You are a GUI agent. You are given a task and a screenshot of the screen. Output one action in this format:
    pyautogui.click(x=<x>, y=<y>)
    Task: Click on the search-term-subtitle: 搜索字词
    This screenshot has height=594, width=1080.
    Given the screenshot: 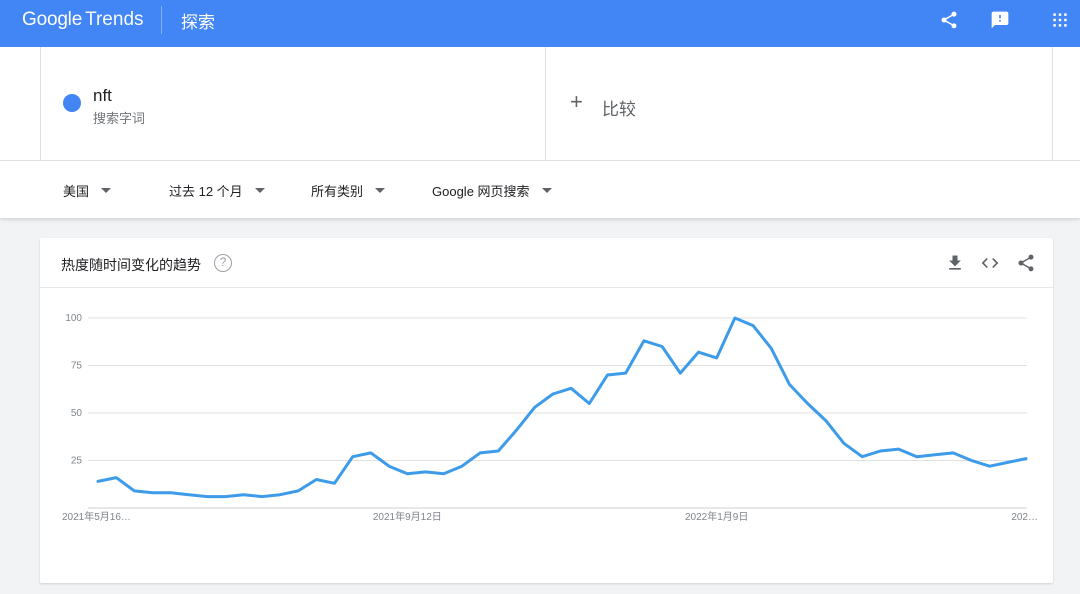 What is the action you would take?
    pyautogui.click(x=119, y=118)
    